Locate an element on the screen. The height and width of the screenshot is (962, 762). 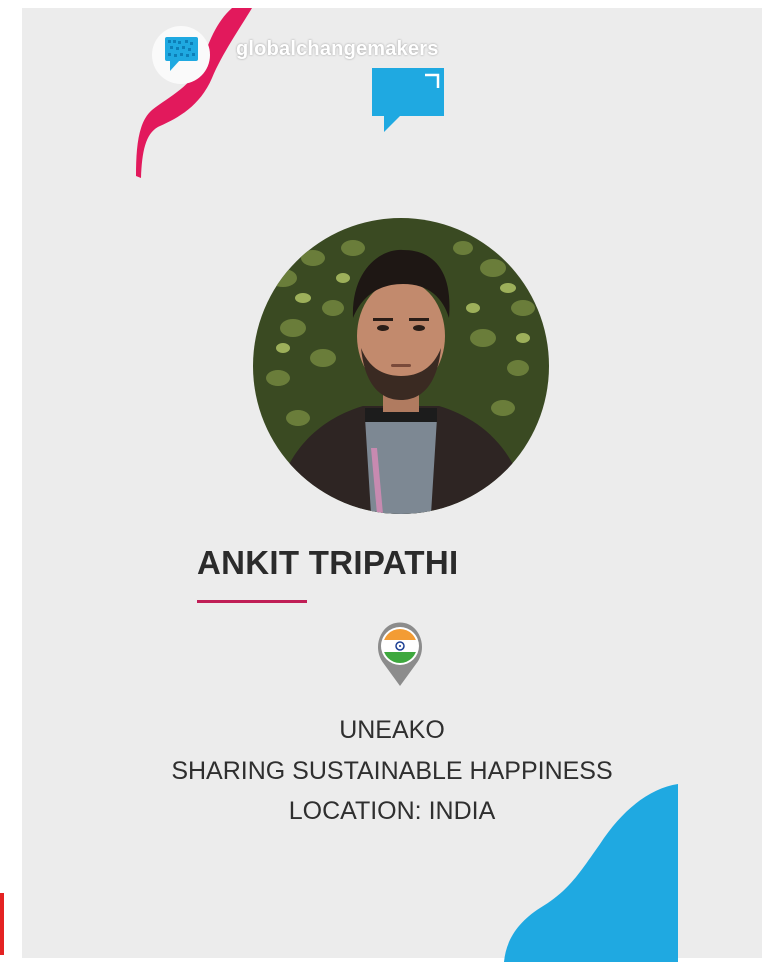
profile-name: ANKIT TRIPATHI is located at coordinates (328, 562).